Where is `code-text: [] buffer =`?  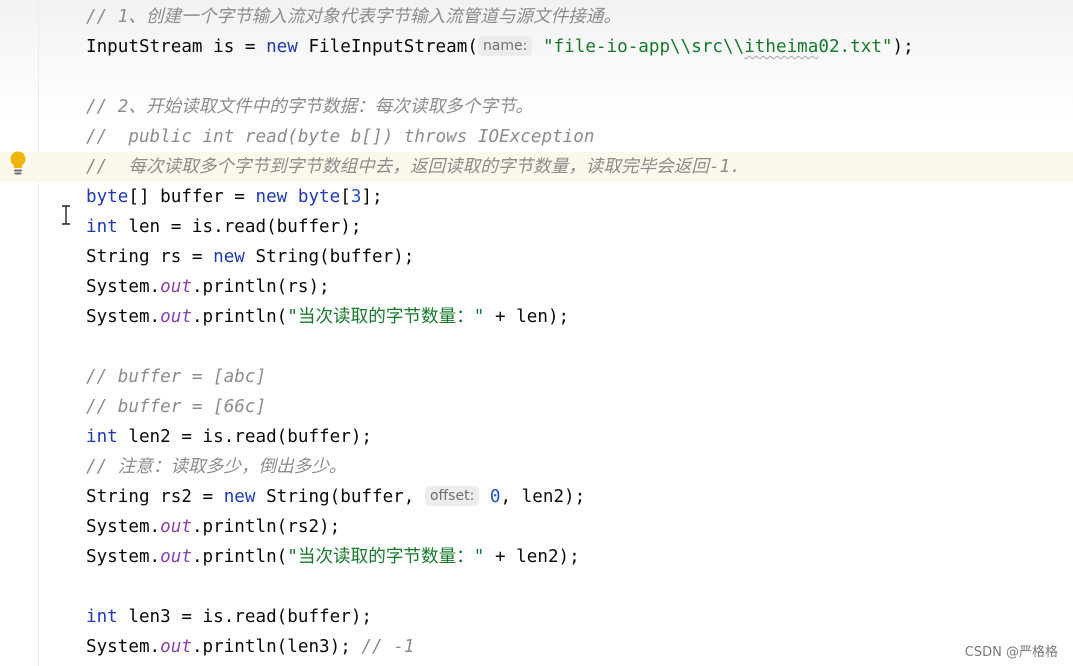 code-text: [] buffer = is located at coordinates (192, 197).